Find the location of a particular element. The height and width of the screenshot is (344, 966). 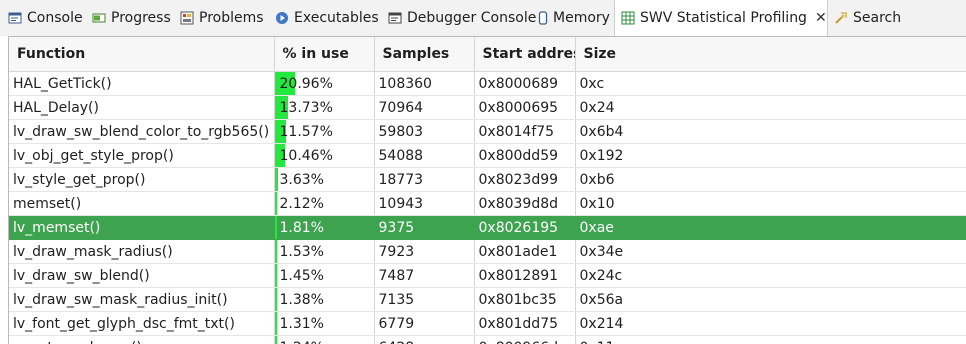

table-row: HAL_GetTick() 20.96% 108360 0x8000689 0xc is located at coordinates (487, 83).